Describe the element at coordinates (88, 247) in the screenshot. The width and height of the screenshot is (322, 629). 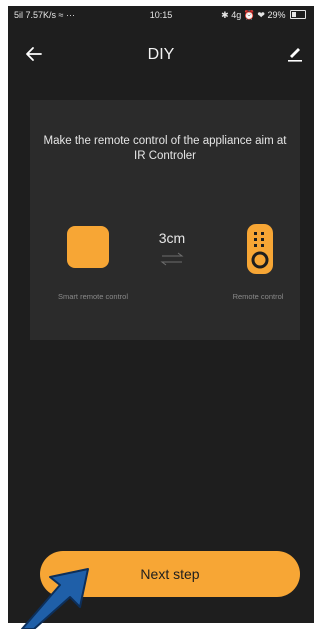
I see `smart-remote-icon` at that location.